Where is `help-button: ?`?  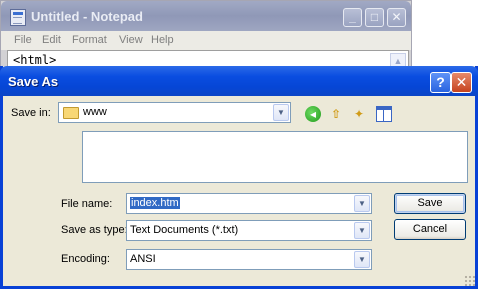
help-button: ? is located at coordinates (440, 82).